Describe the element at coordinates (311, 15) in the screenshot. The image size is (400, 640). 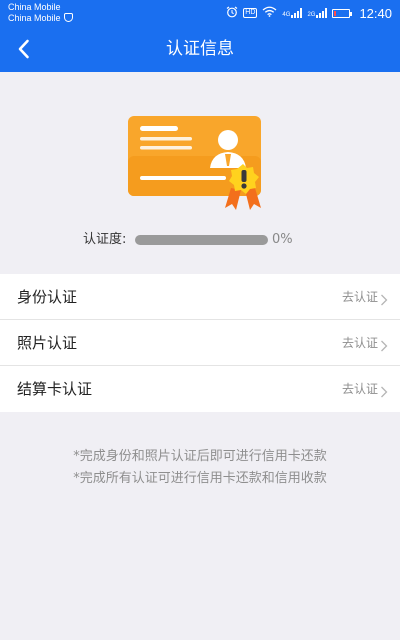
I see `network-type-2: 2G` at that location.